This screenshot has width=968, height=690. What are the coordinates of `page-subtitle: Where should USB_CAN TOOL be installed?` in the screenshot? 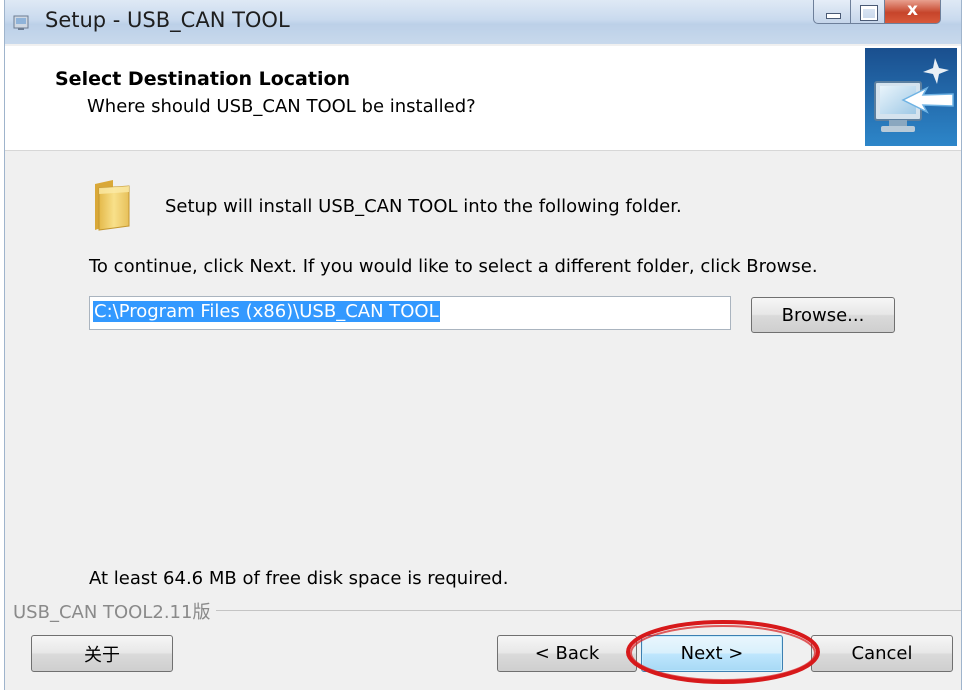 It's located at (281, 106).